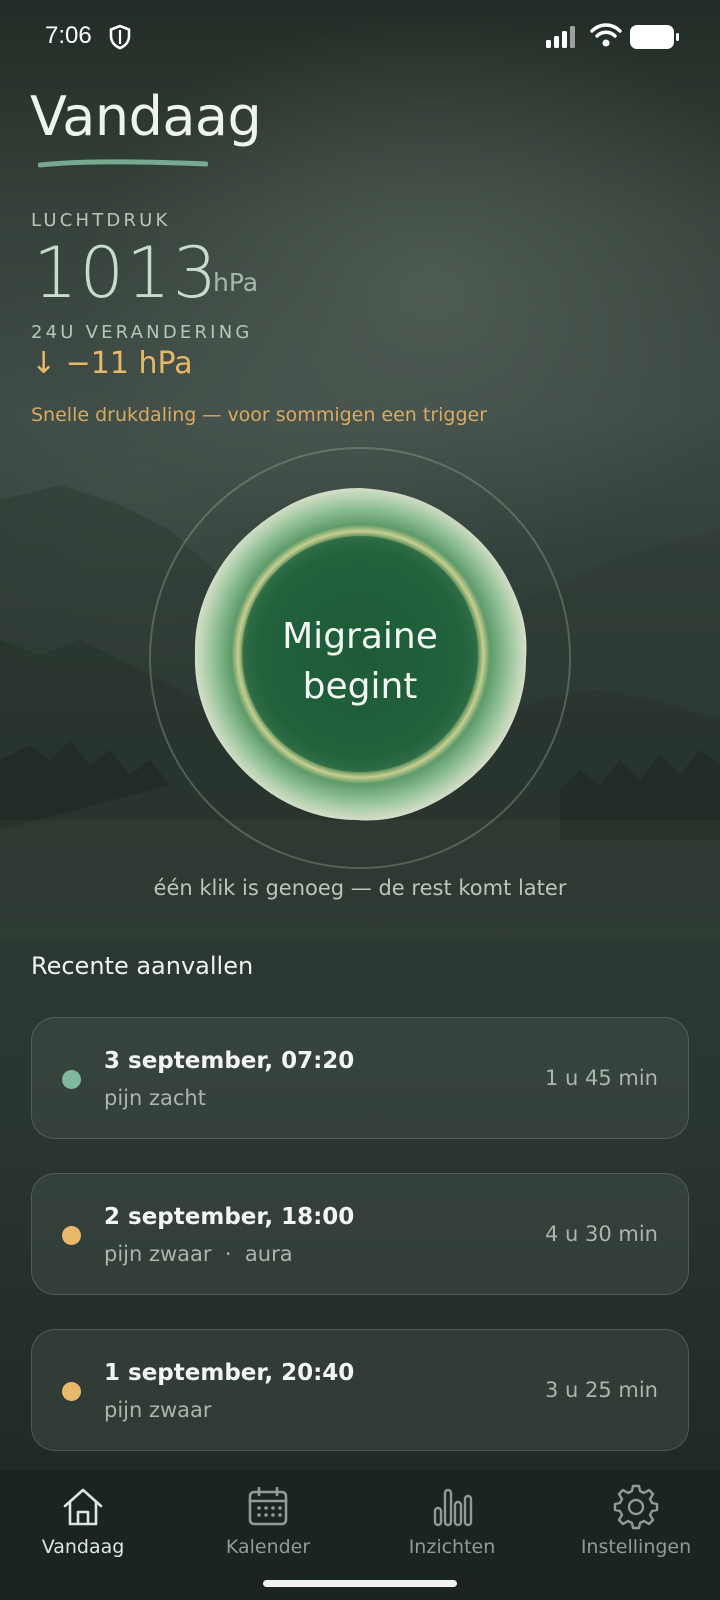  Describe the element at coordinates (112, 363) in the screenshot. I see `pressure-change-value: ↓ −11 hPa` at that location.